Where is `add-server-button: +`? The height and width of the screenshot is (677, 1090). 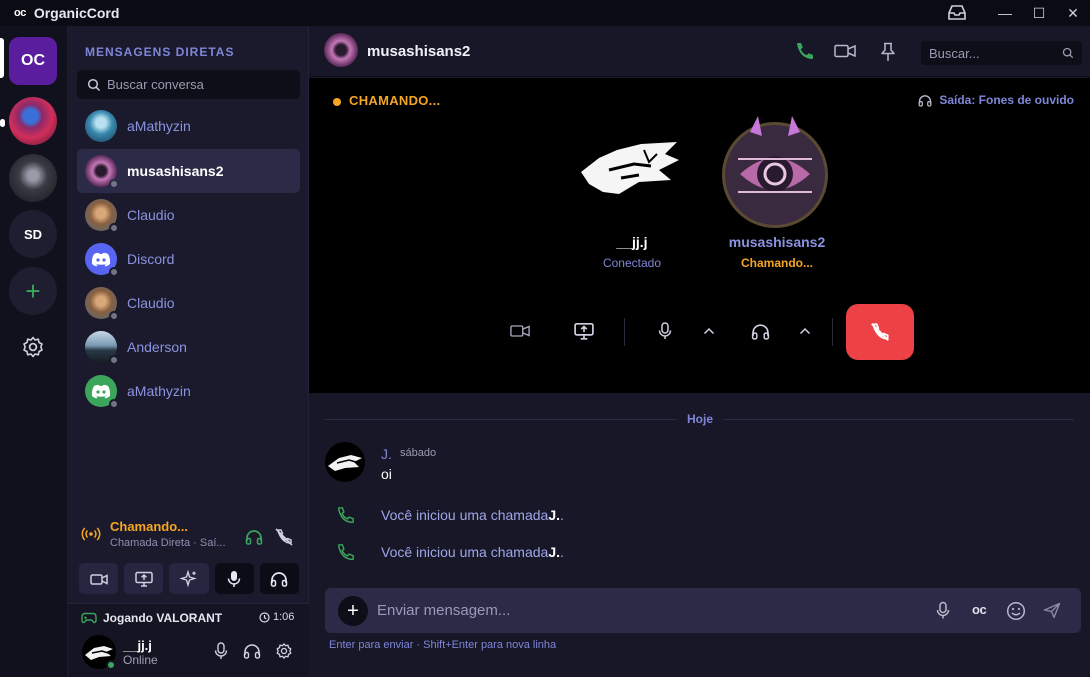
add-server-button: + is located at coordinates (33, 291).